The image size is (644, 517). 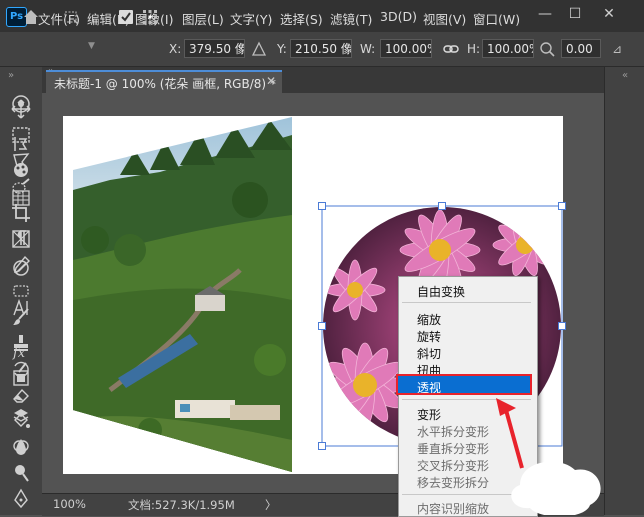 I want to click on cloud-decoration-icon, so click(x=556, y=488).